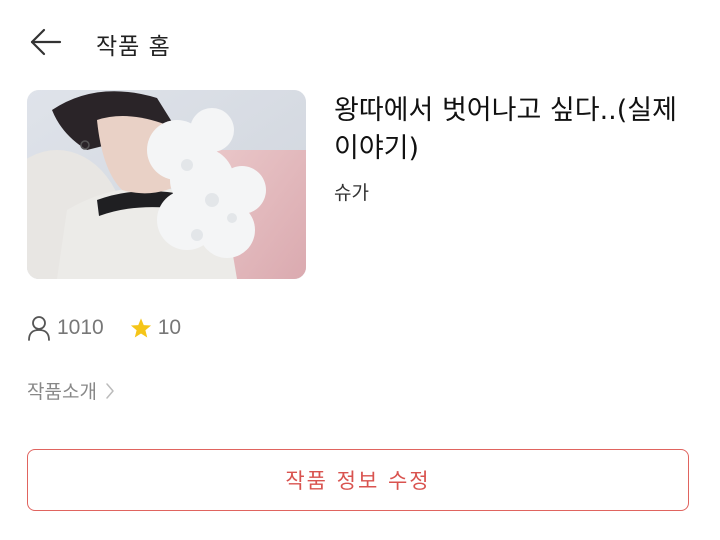 The width and height of the screenshot is (720, 540). I want to click on edit-work-info-label: 작품 정보 수정, so click(358, 481).